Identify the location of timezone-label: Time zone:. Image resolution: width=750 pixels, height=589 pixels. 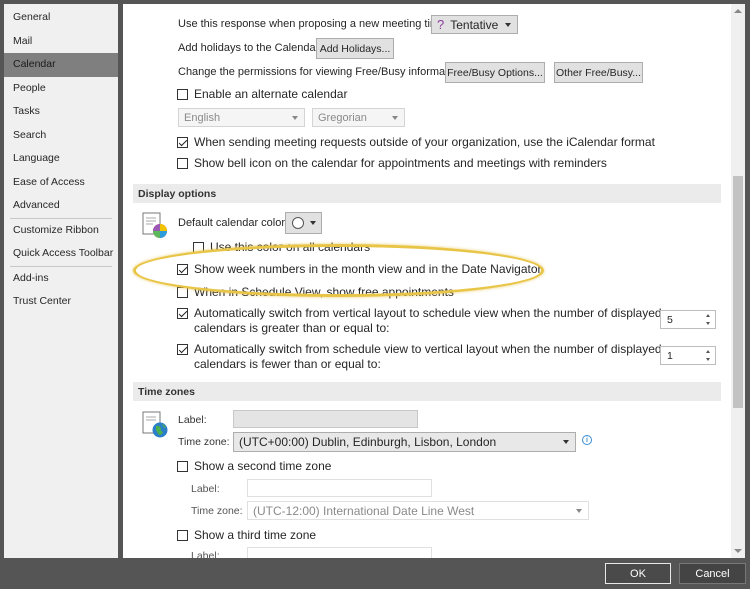
(204, 442).